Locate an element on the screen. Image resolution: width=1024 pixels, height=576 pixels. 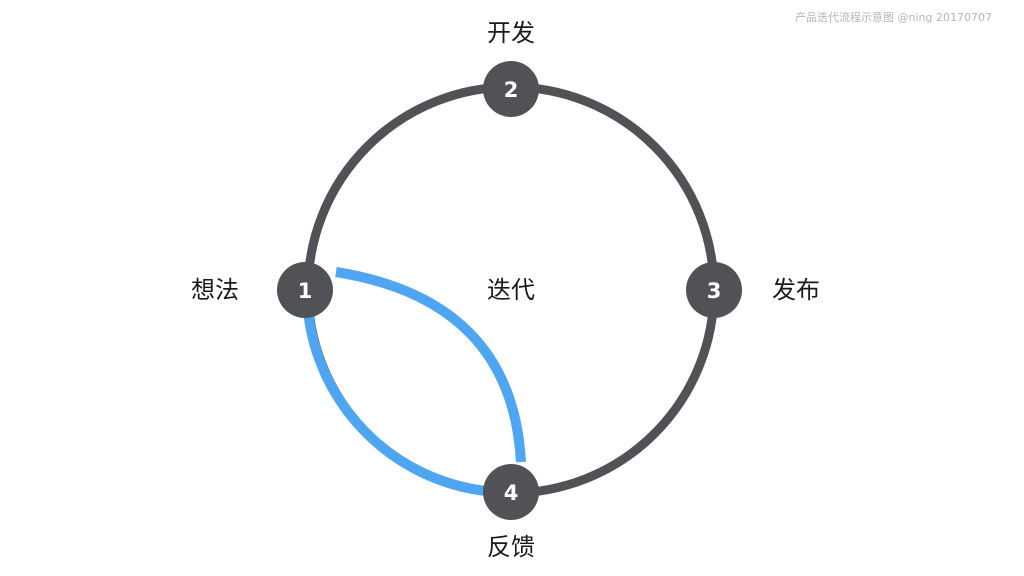
center-label: 迭代 is located at coordinates (511, 290).